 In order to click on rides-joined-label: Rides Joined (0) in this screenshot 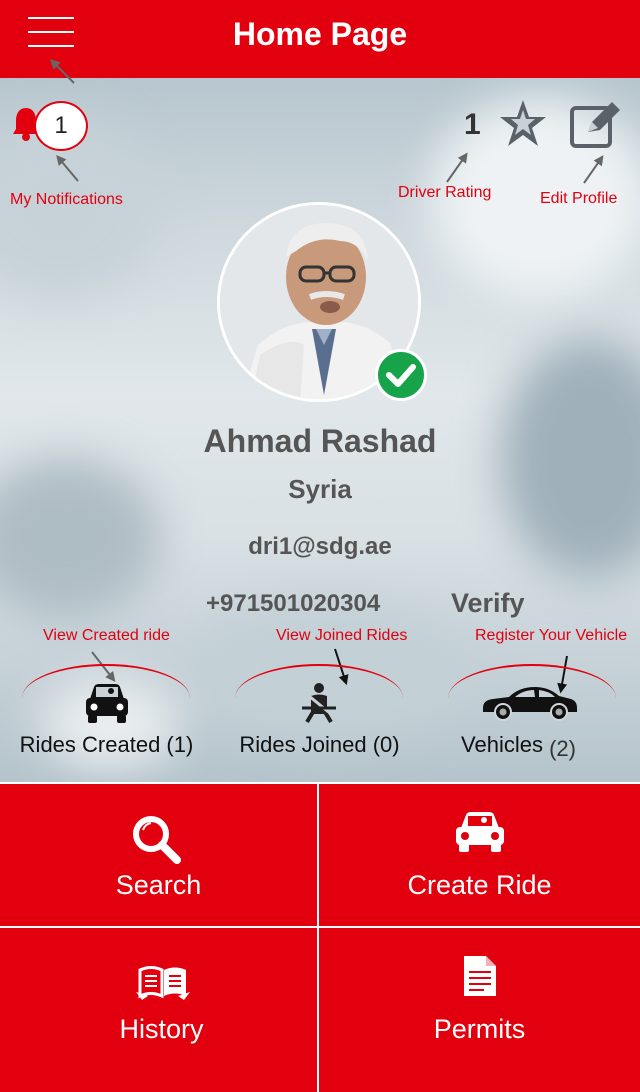, I will do `click(319, 744)`.